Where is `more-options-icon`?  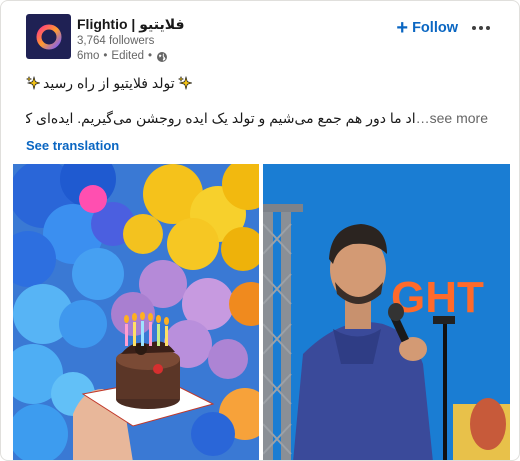
more-options-icon is located at coordinates (481, 28).